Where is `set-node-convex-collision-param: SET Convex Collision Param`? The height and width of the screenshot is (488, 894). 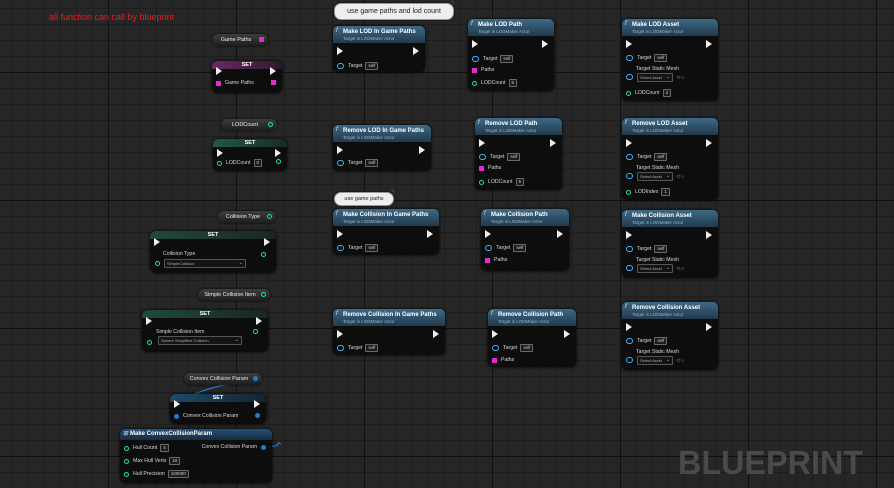
set-node-convex-collision-param: SET Convex Collision Param is located at coordinates (218, 409).